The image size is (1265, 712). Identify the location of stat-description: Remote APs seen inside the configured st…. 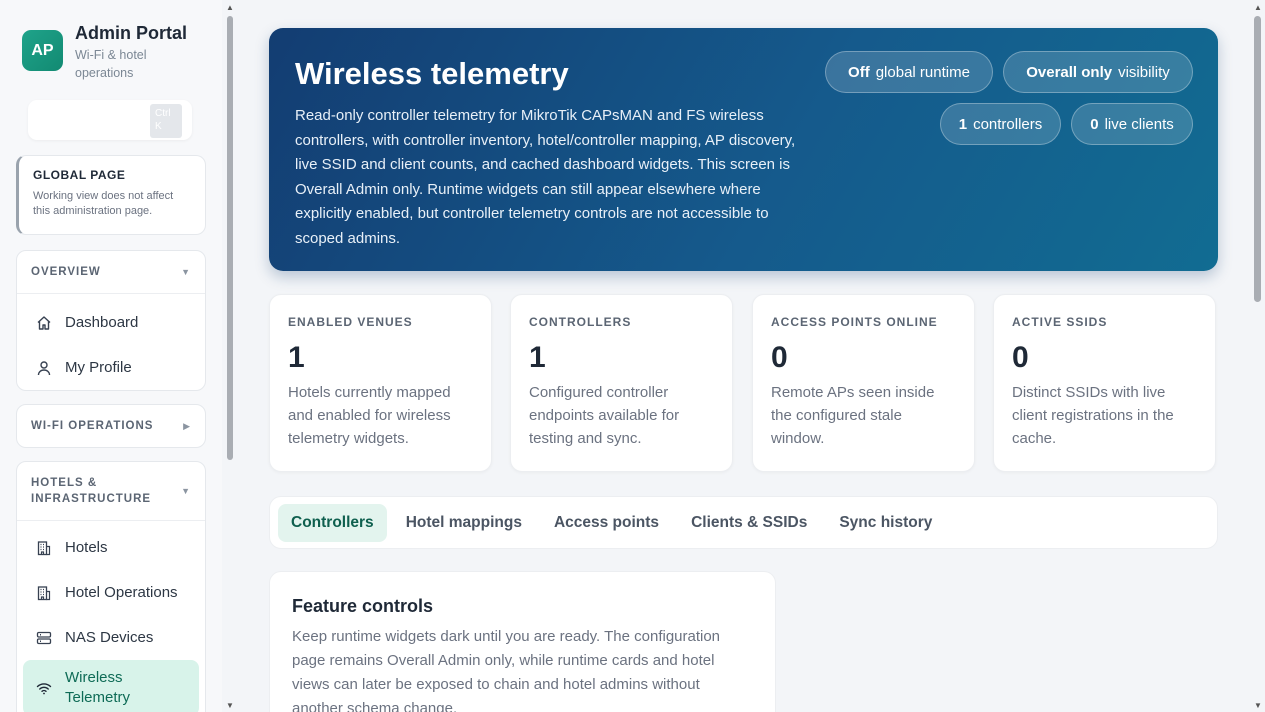
(853, 415).